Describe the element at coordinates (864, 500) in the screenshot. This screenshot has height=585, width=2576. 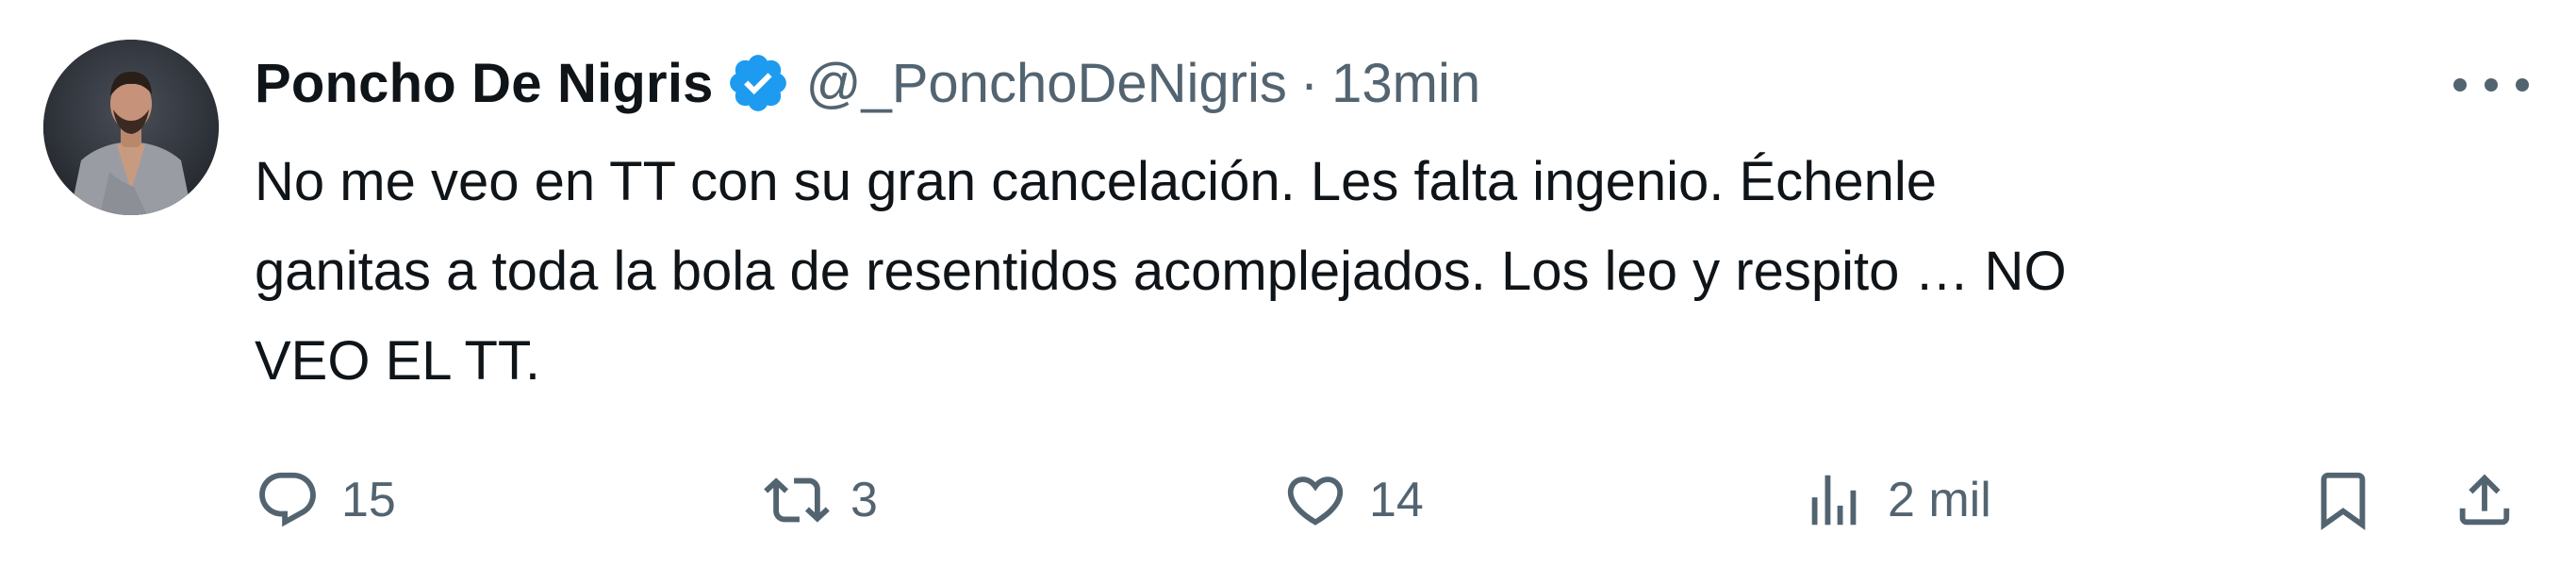
I see `retweet-count: 3` at that location.